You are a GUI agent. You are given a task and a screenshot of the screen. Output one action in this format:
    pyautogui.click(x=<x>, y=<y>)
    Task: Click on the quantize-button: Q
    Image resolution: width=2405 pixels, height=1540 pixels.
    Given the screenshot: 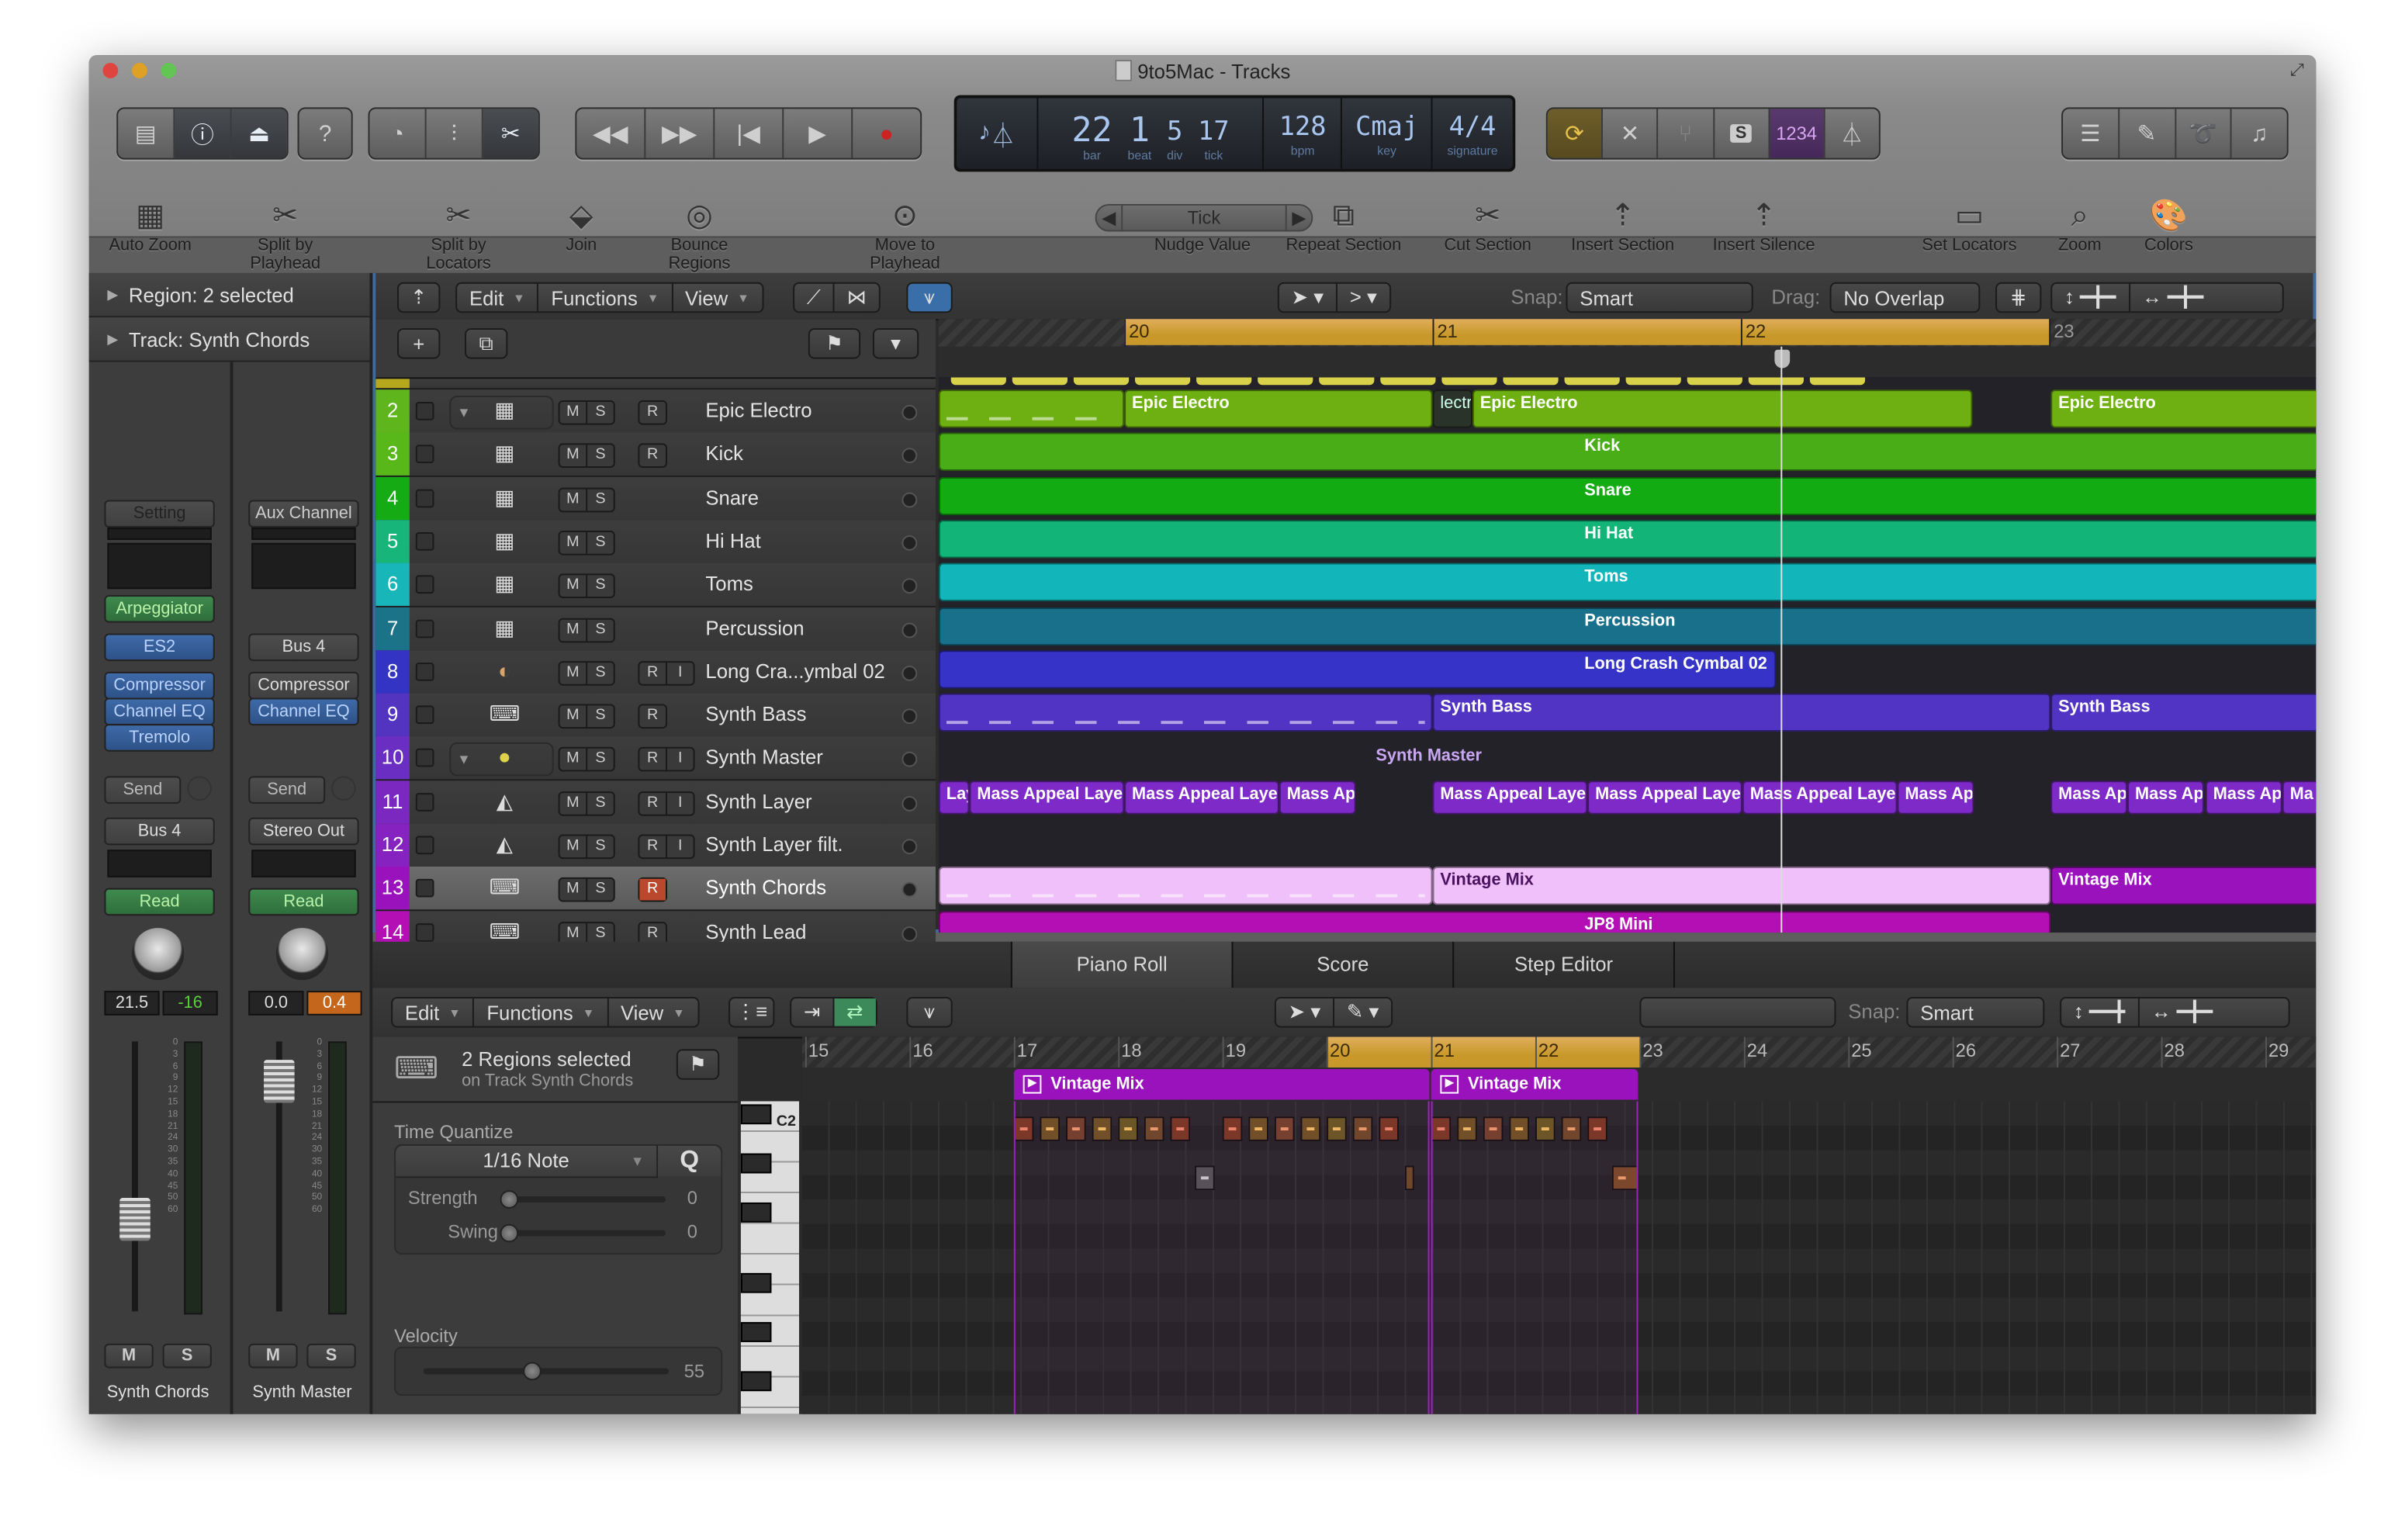 What is the action you would take?
    pyautogui.click(x=690, y=1161)
    